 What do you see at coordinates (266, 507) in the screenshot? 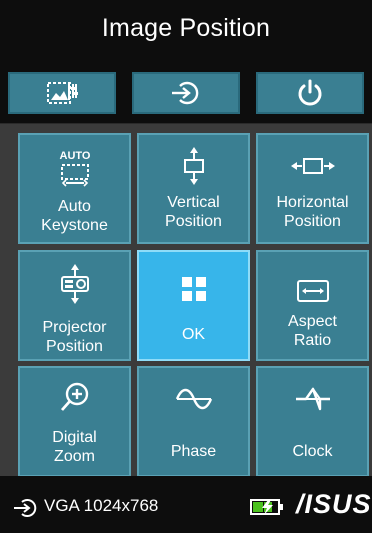
I see `battery-charging-icon` at bounding box center [266, 507].